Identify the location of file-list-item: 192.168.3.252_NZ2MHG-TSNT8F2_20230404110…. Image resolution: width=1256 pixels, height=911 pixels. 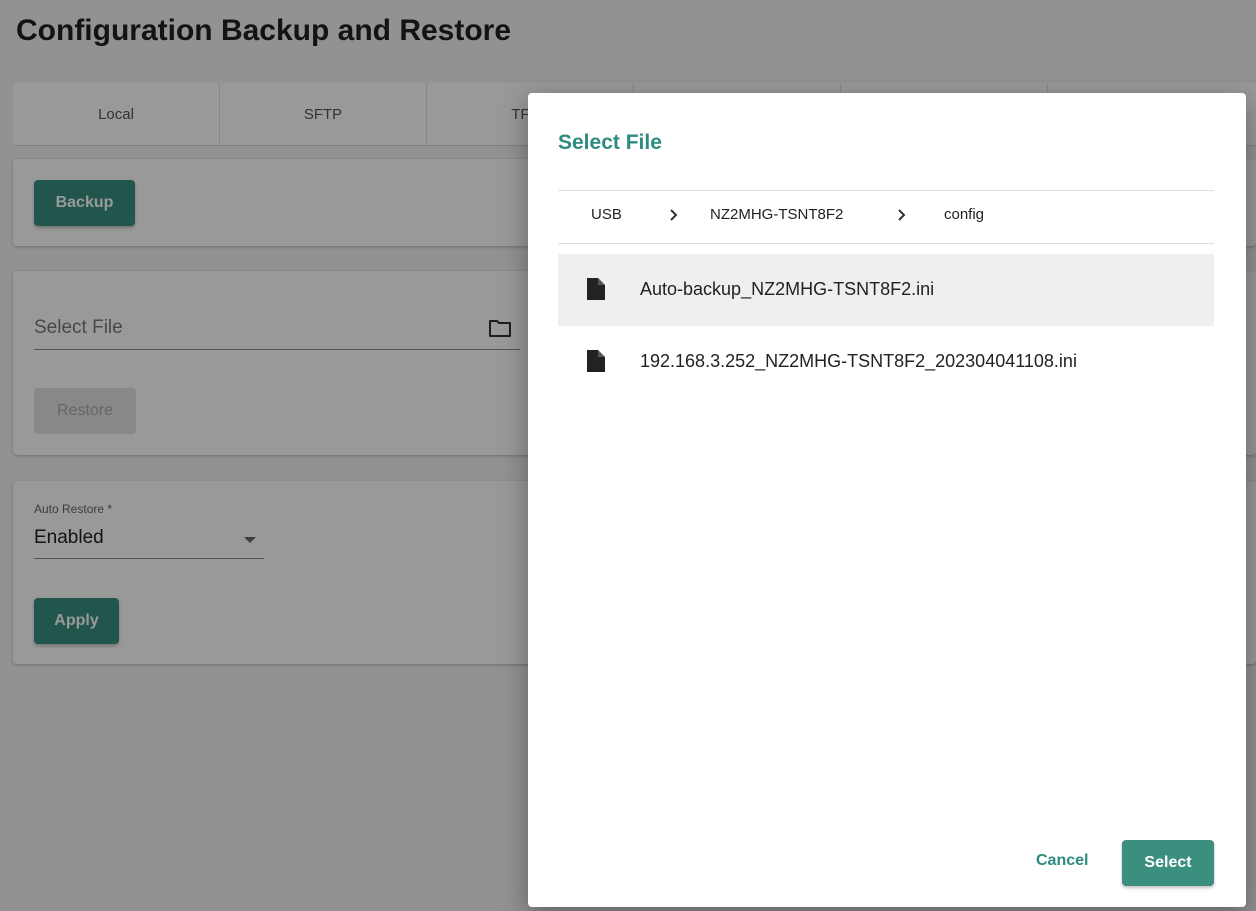
(886, 362).